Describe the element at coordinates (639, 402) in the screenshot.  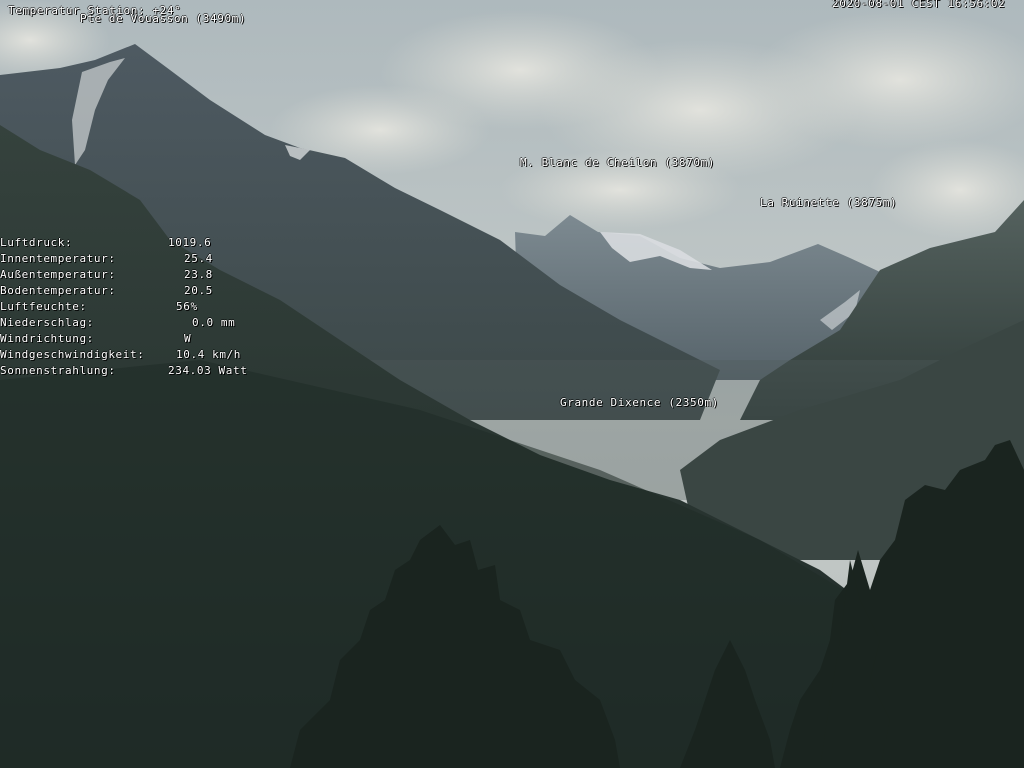
I see `peak-label-grande-dixence: Grande Dixence (2350m)` at that location.